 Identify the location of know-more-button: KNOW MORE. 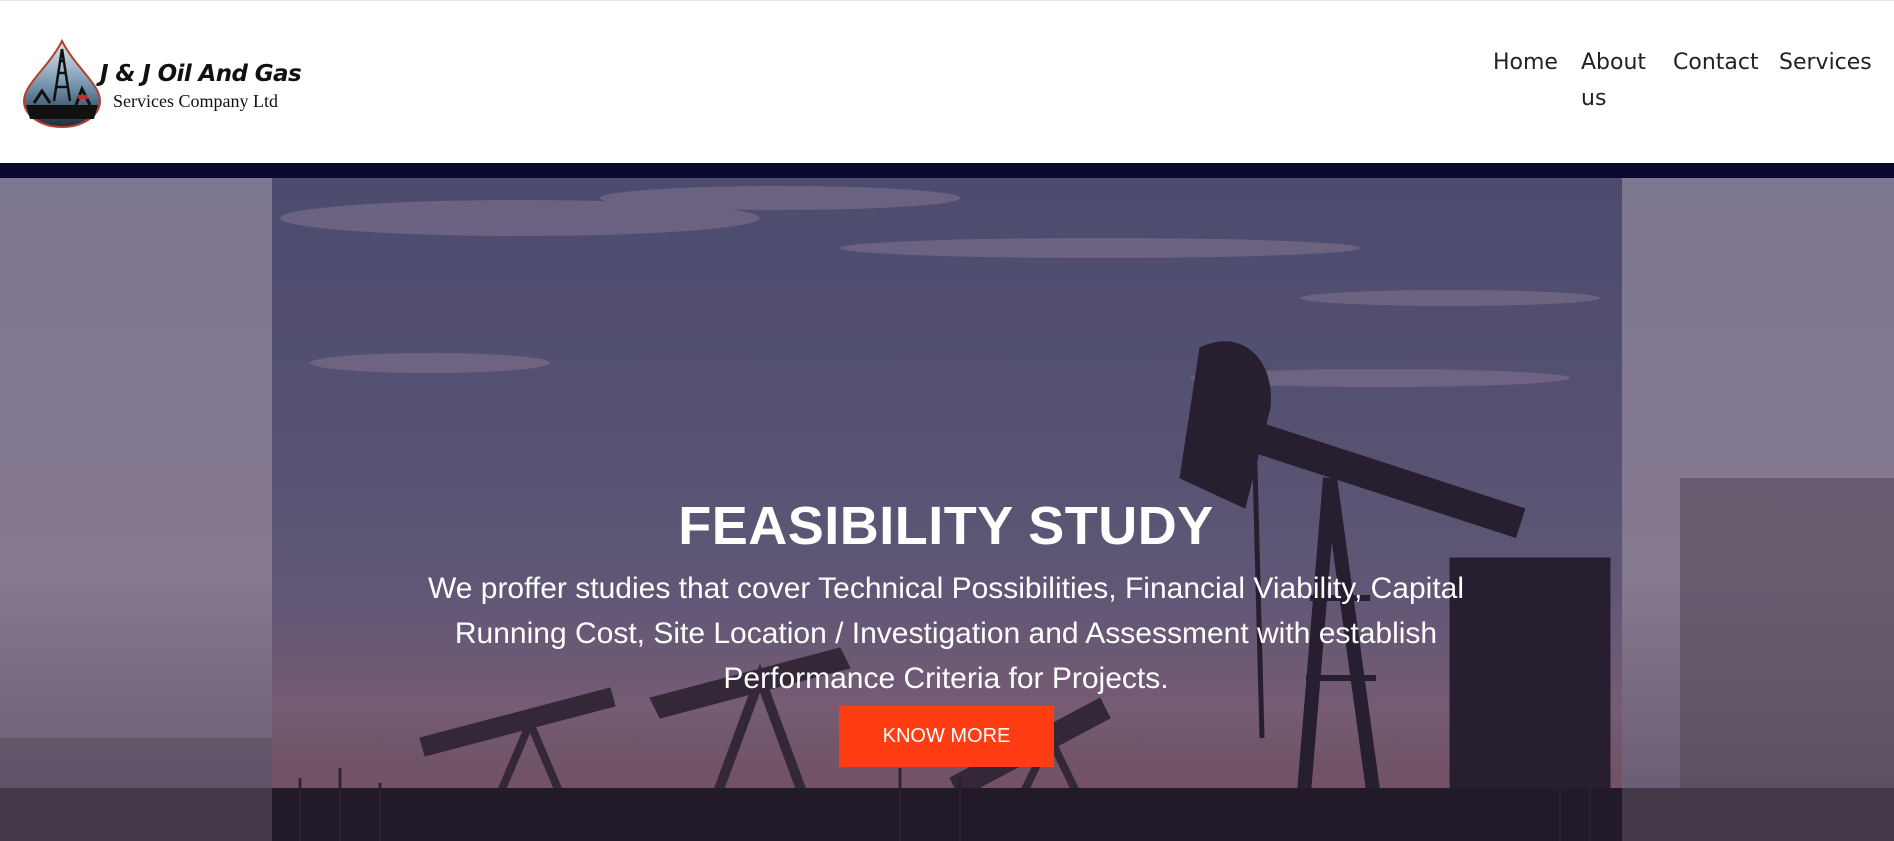
(946, 736).